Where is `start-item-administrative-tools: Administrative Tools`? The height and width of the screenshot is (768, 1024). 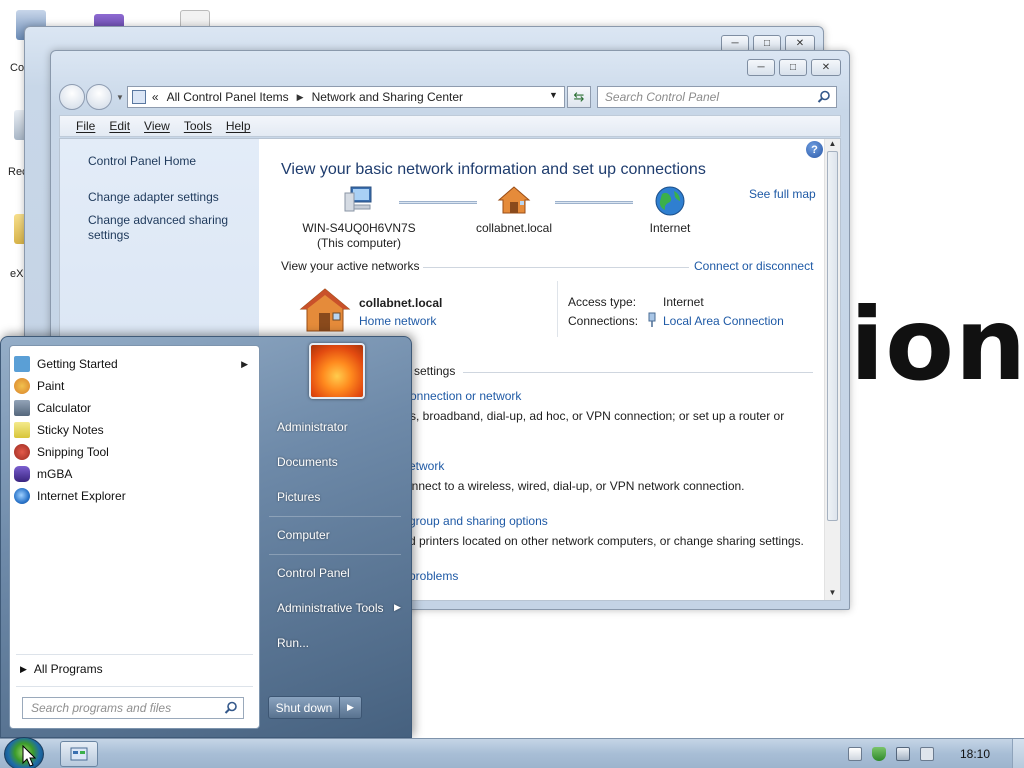 start-item-administrative-tools: Administrative Tools is located at coordinates (330, 608).